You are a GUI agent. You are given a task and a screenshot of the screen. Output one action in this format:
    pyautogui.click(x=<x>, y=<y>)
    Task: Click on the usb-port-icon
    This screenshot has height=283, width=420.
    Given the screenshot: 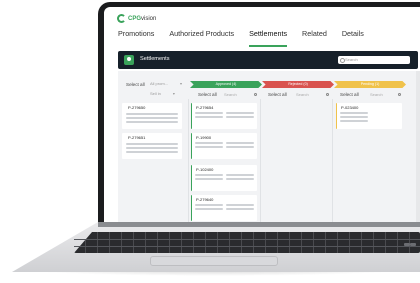 What is the action you would take?
    pyautogui.click(x=413, y=244)
    